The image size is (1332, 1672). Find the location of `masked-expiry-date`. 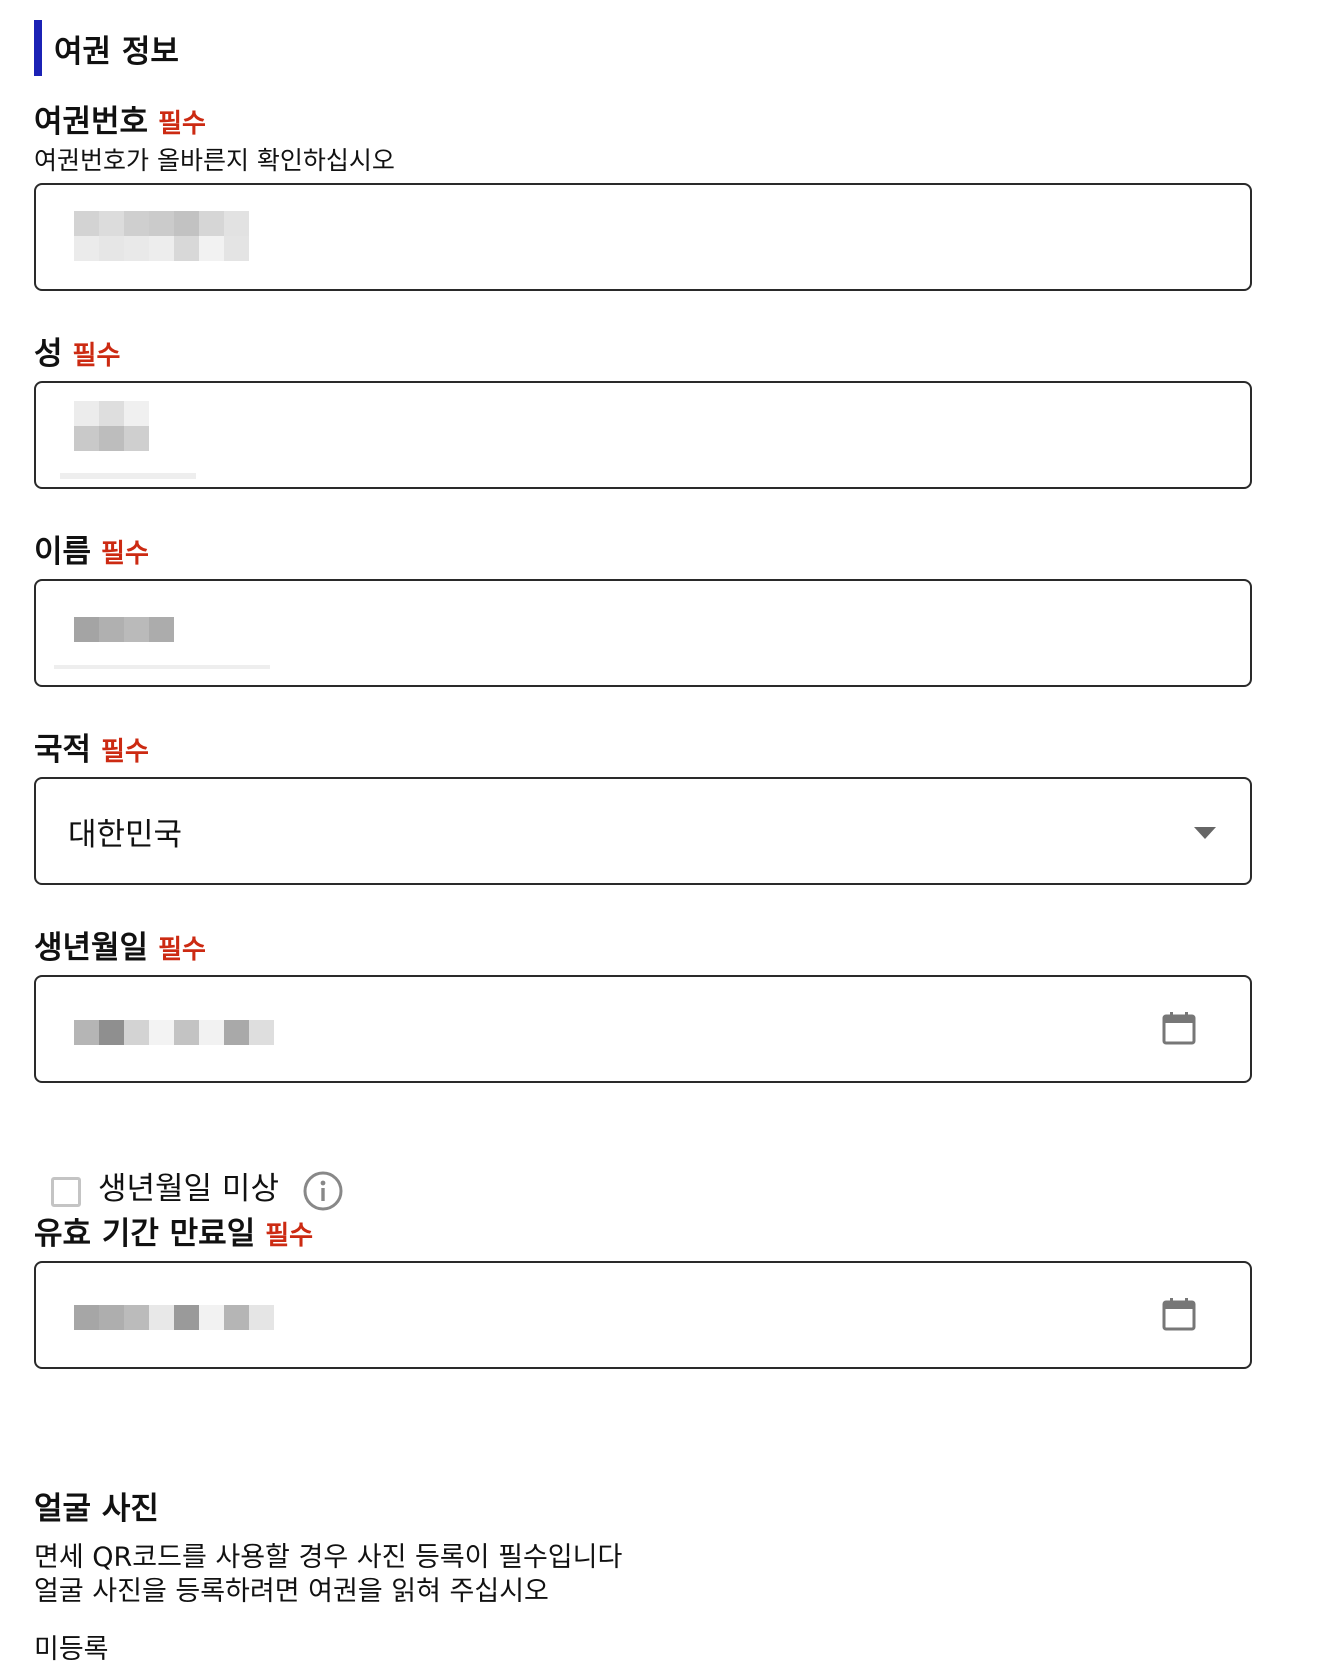

masked-expiry-date is located at coordinates (174, 1317).